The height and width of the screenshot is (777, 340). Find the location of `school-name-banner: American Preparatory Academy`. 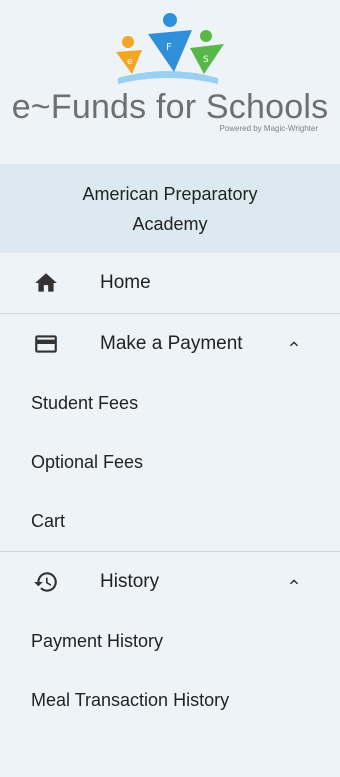

school-name-banner: American Preparatory Academy is located at coordinates (170, 208).